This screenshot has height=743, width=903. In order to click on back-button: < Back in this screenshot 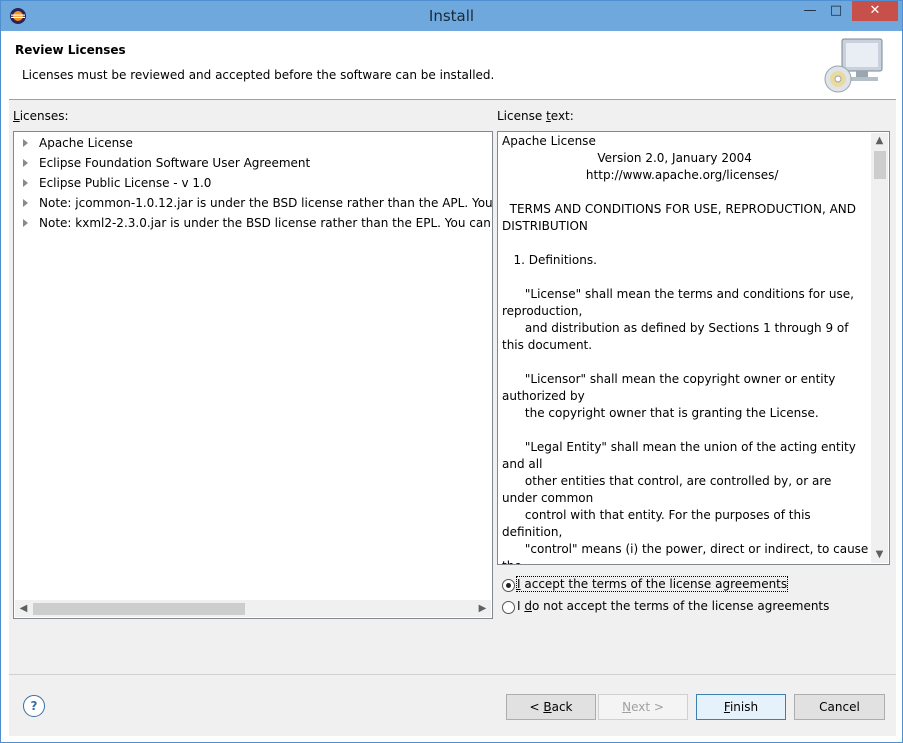, I will do `click(551, 707)`.